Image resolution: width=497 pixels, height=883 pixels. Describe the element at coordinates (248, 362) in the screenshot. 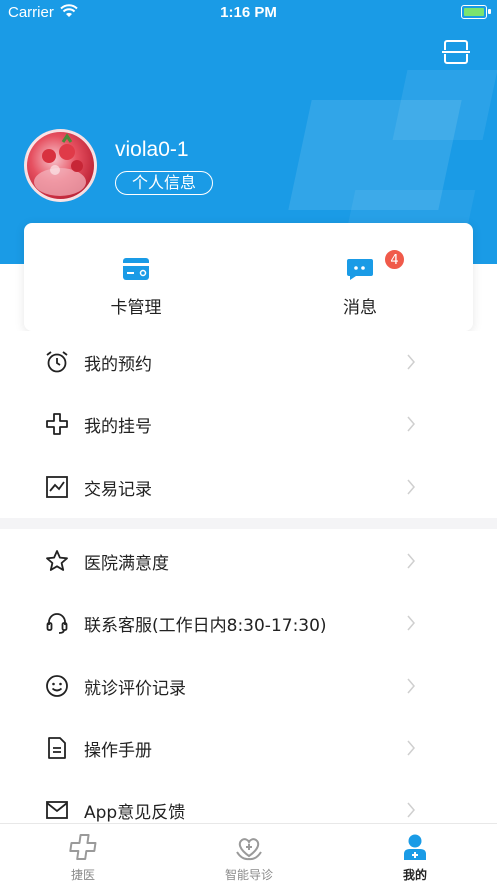

I see `menu-item-my-appointments: 我的预约` at that location.